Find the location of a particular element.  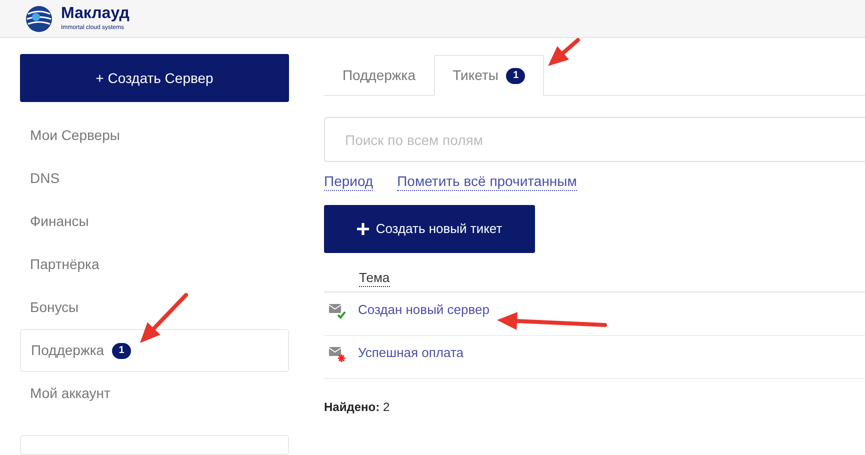

sidebar-item: Бонусы is located at coordinates (154, 307).